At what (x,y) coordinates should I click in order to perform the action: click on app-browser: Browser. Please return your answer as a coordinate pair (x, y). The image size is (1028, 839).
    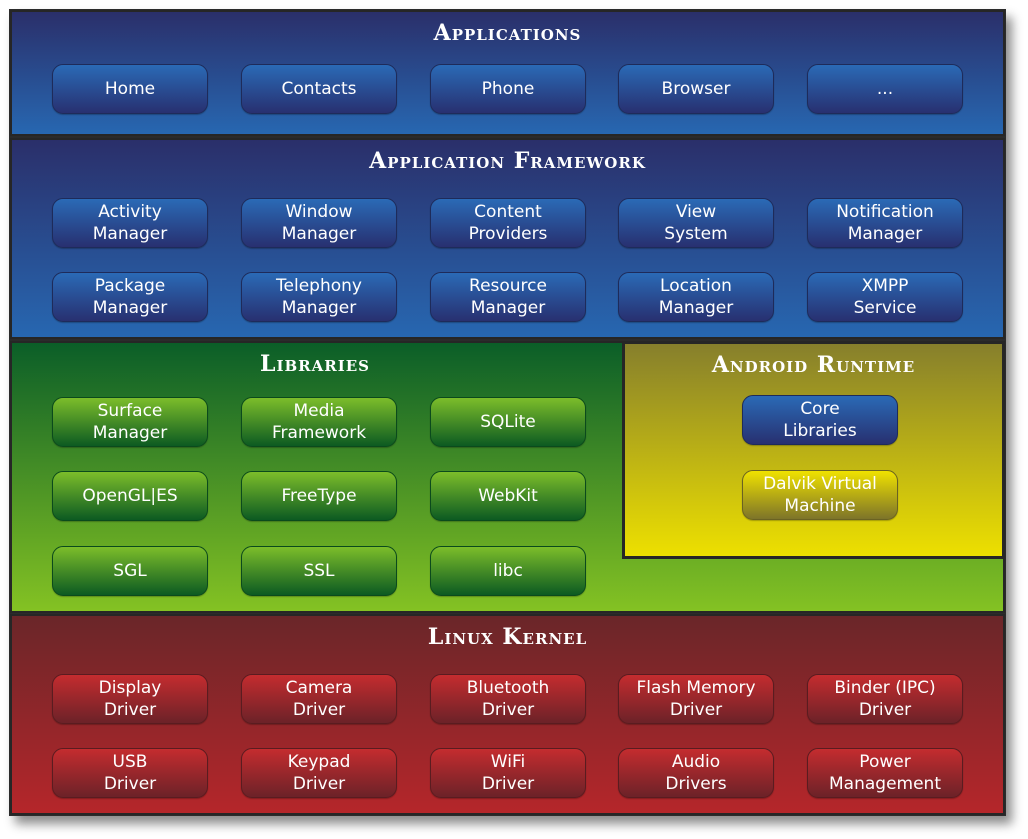
    Looking at the image, I should click on (696, 89).